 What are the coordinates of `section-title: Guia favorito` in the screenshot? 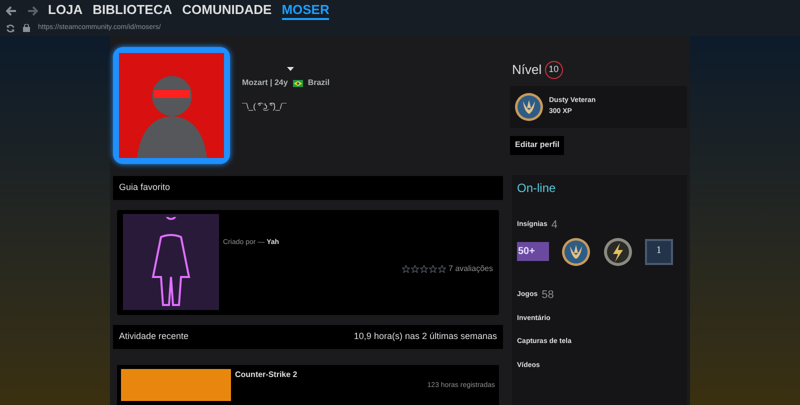 It's located at (144, 187).